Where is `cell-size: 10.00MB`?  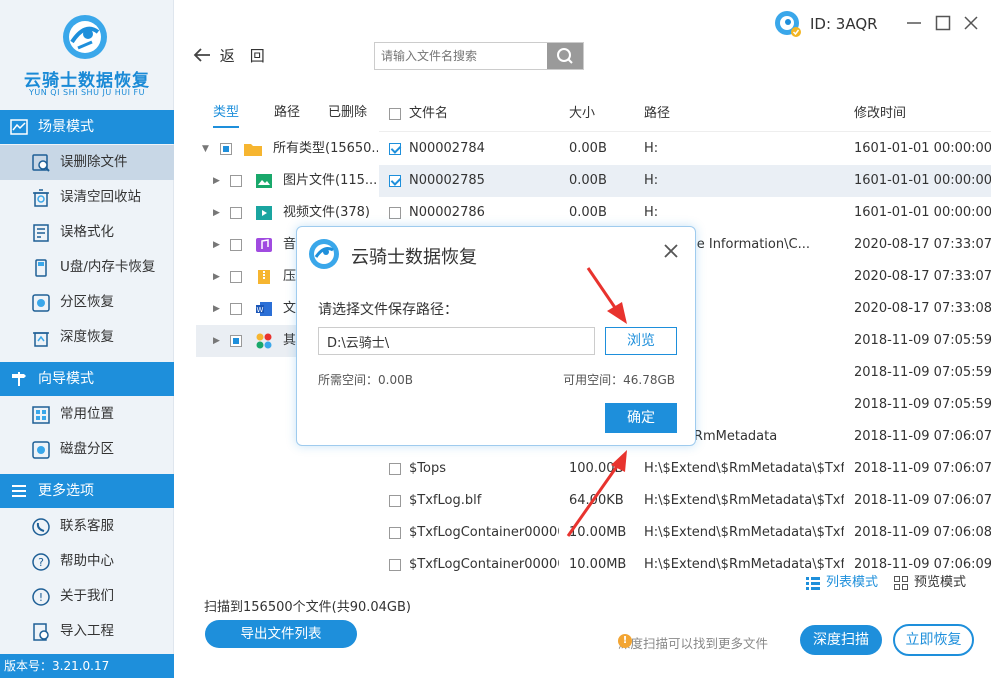
cell-size: 10.00MB is located at coordinates (598, 532).